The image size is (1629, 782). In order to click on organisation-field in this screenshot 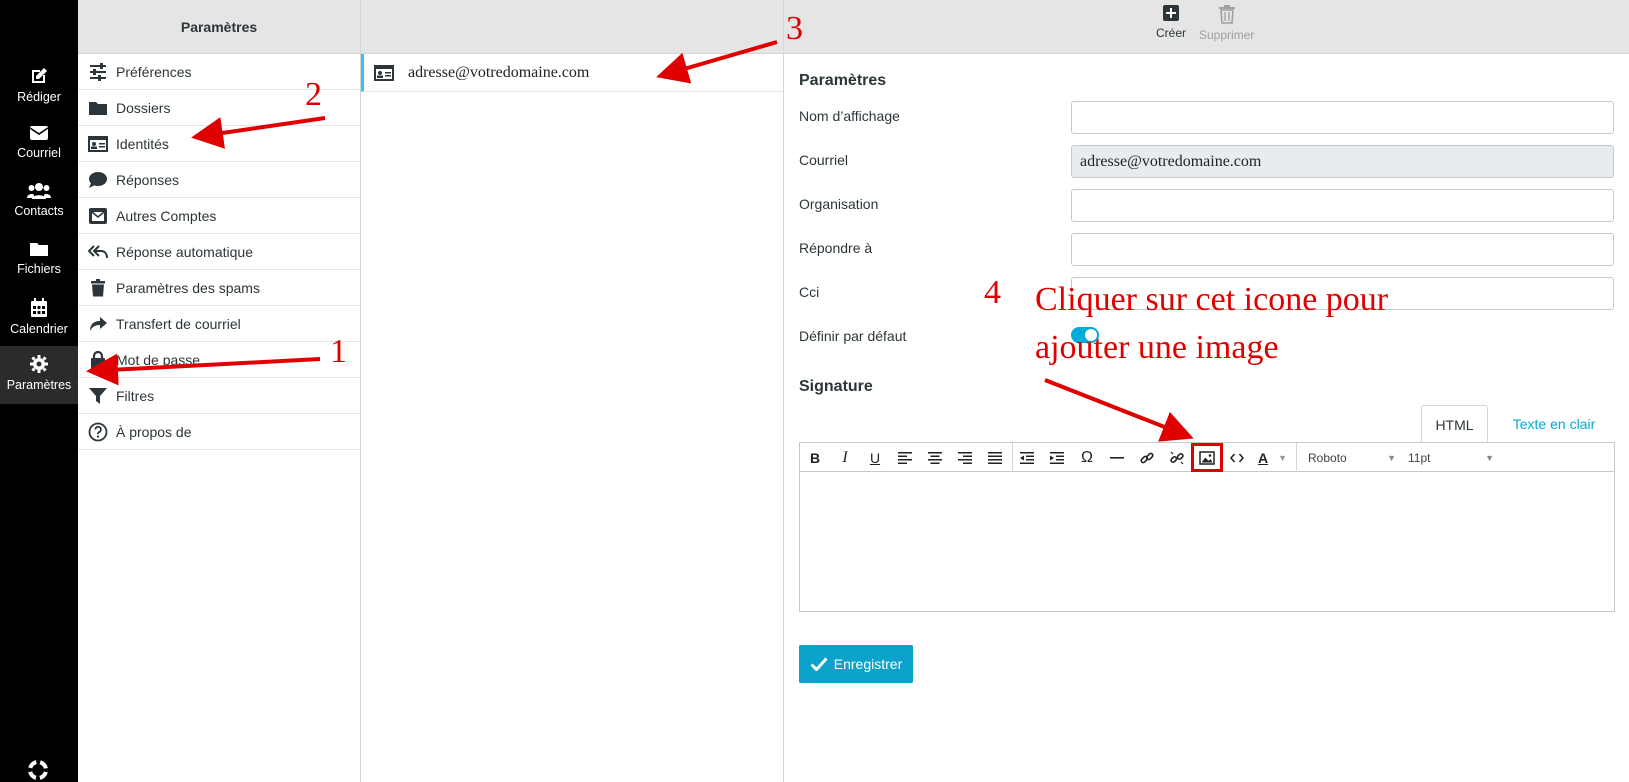, I will do `click(1342, 205)`.